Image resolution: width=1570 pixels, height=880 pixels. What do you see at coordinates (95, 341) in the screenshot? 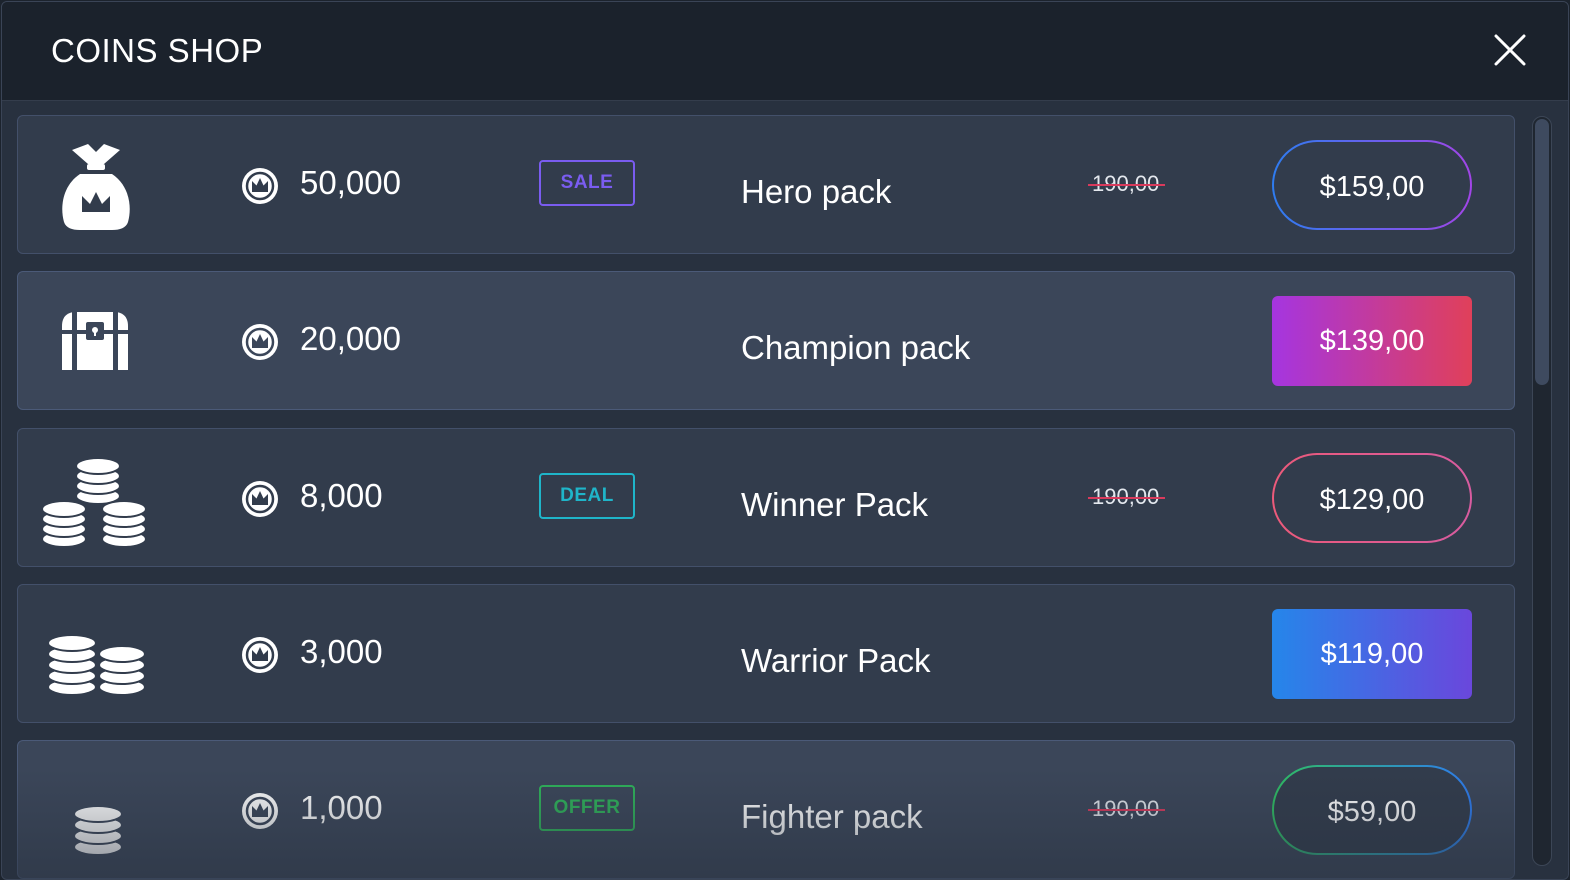
I see `treasure-chest-icon` at bounding box center [95, 341].